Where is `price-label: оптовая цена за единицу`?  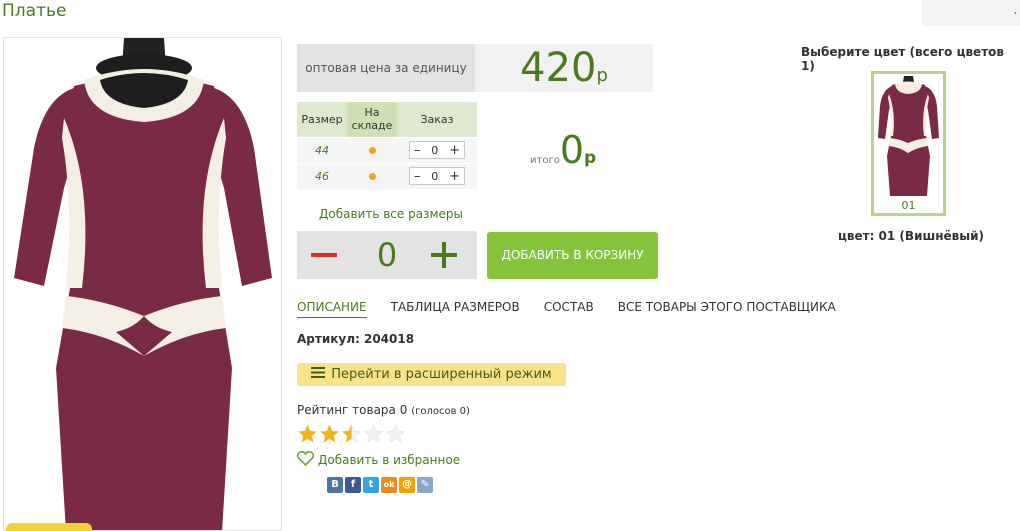 price-label: оптовая цена за единицу is located at coordinates (386, 68).